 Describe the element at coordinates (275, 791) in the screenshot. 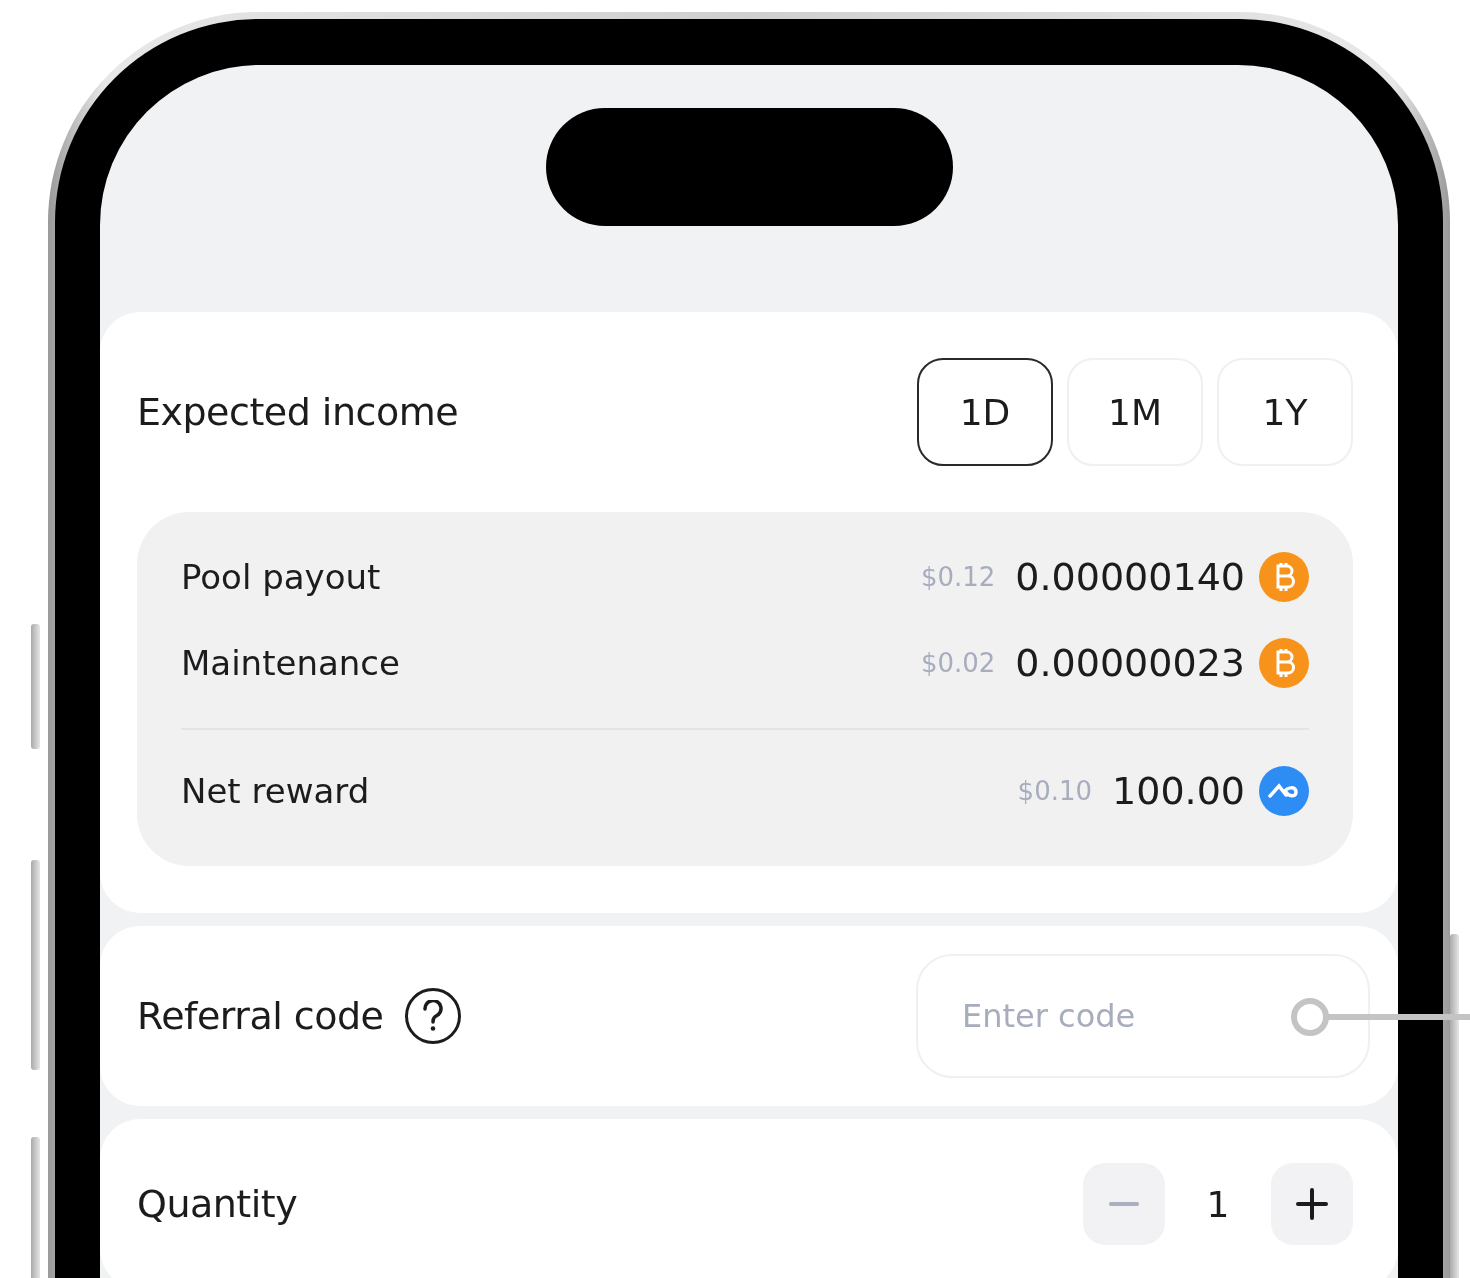

I see `row-label: Net reward` at that location.